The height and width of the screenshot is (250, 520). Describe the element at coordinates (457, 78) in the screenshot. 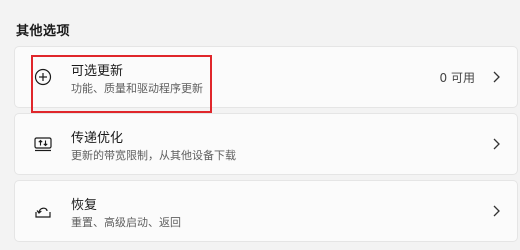

I see `optional-updates-count: 0 可用` at that location.